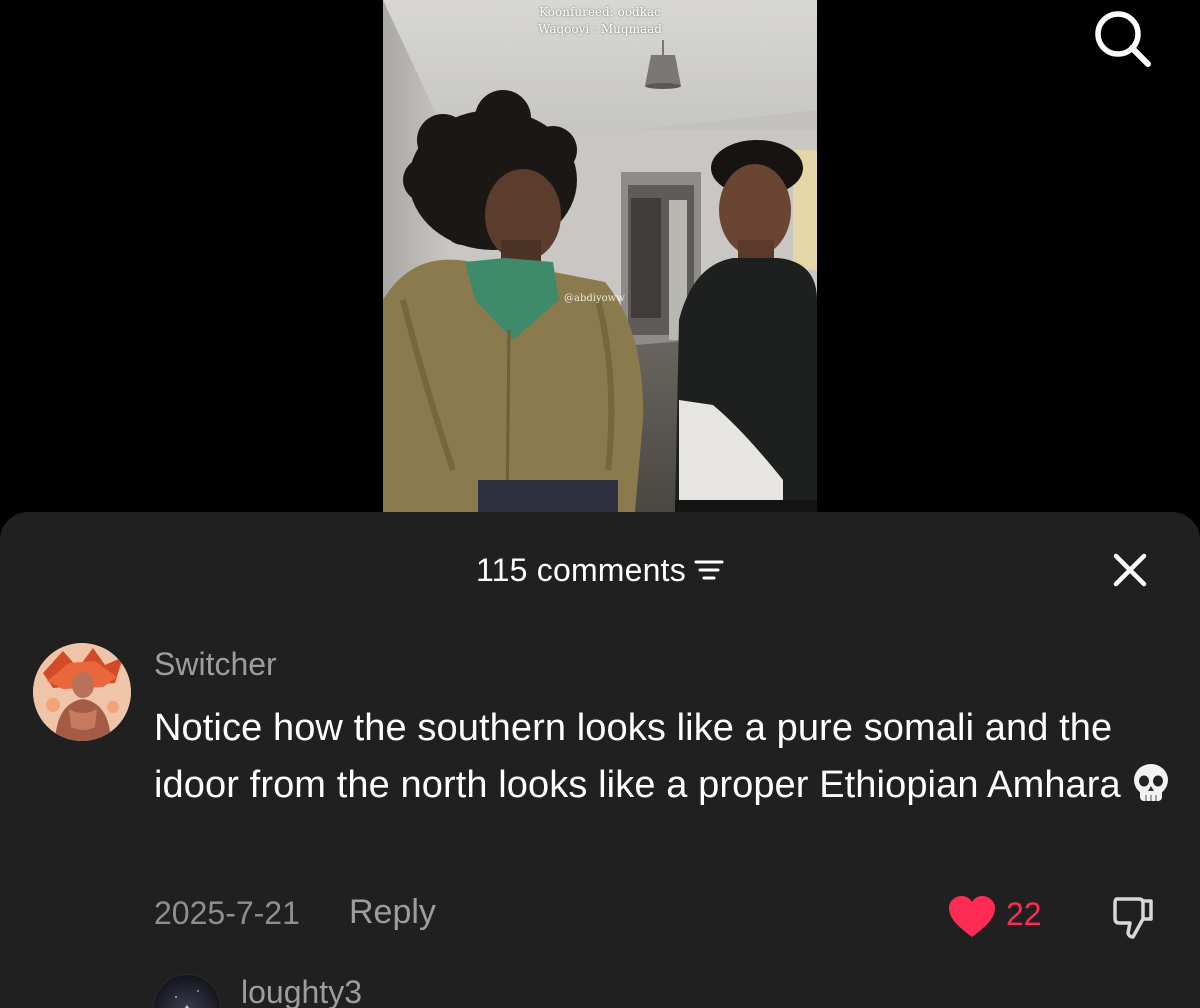 This screenshot has width=1200, height=1008. Describe the element at coordinates (301, 991) in the screenshot. I see `comment-username: loughty3` at that location.